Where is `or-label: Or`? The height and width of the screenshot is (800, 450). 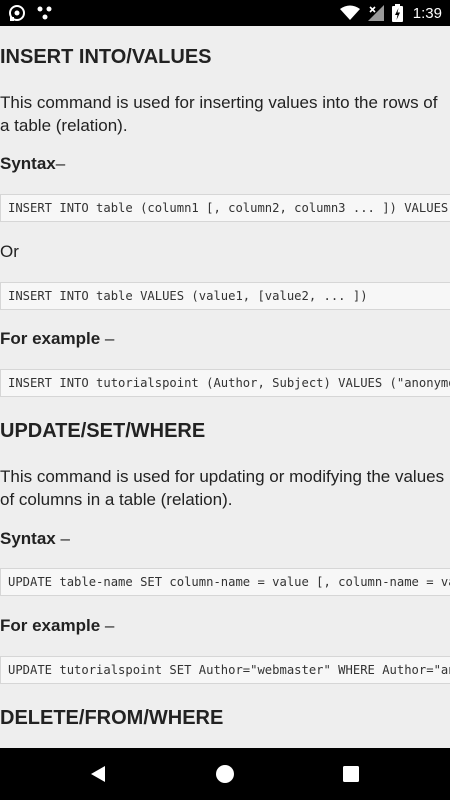 or-label: Or is located at coordinates (9, 251).